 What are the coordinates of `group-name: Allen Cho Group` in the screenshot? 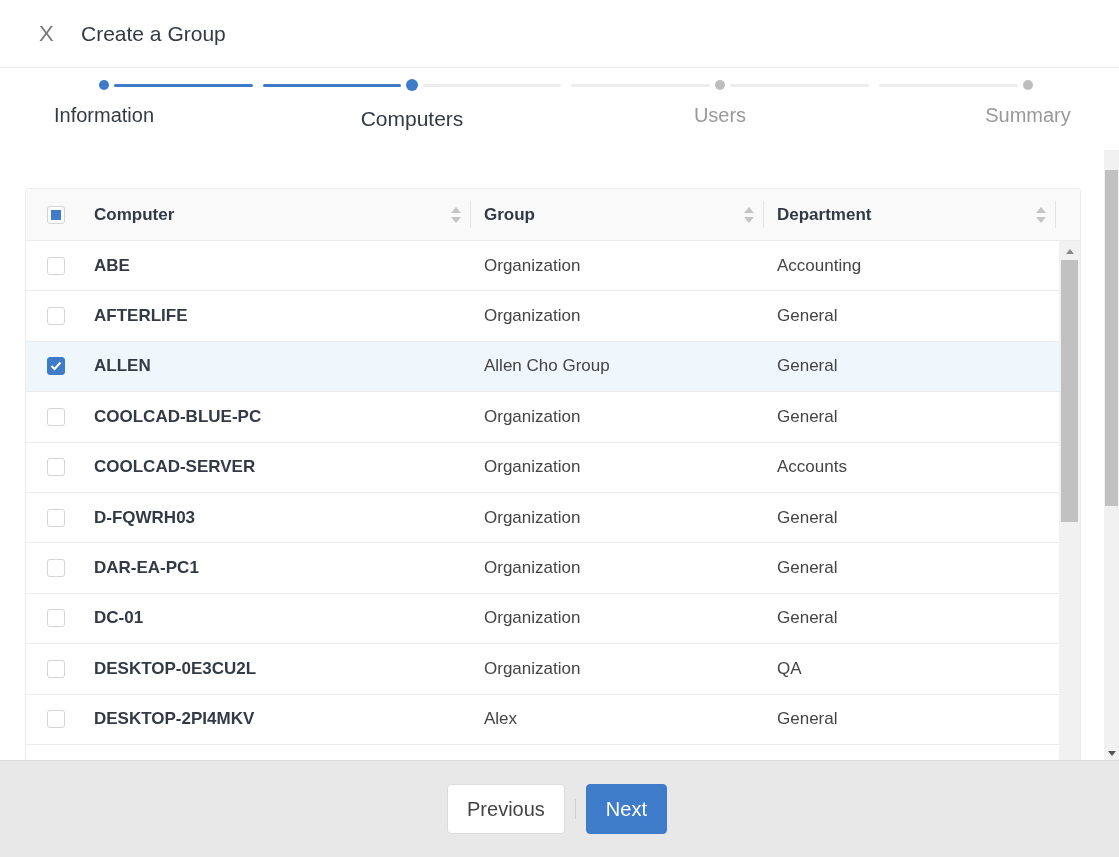 It's located at (547, 366).